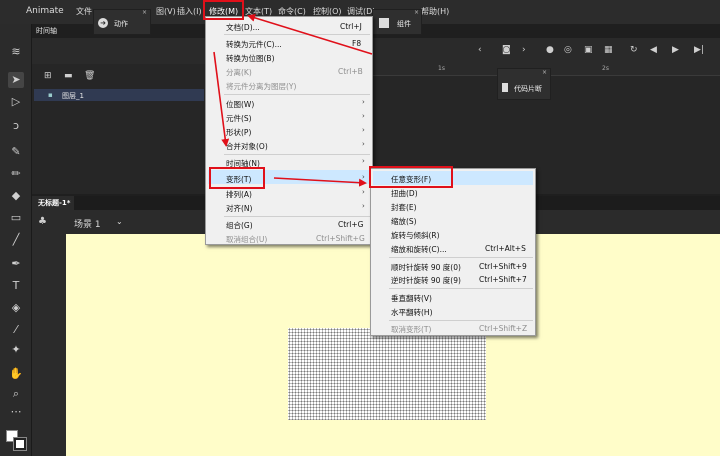 The width and height of the screenshot is (720, 456). What do you see at coordinates (293, 100) in the screenshot?
I see `annotation-arrows` at bounding box center [293, 100].